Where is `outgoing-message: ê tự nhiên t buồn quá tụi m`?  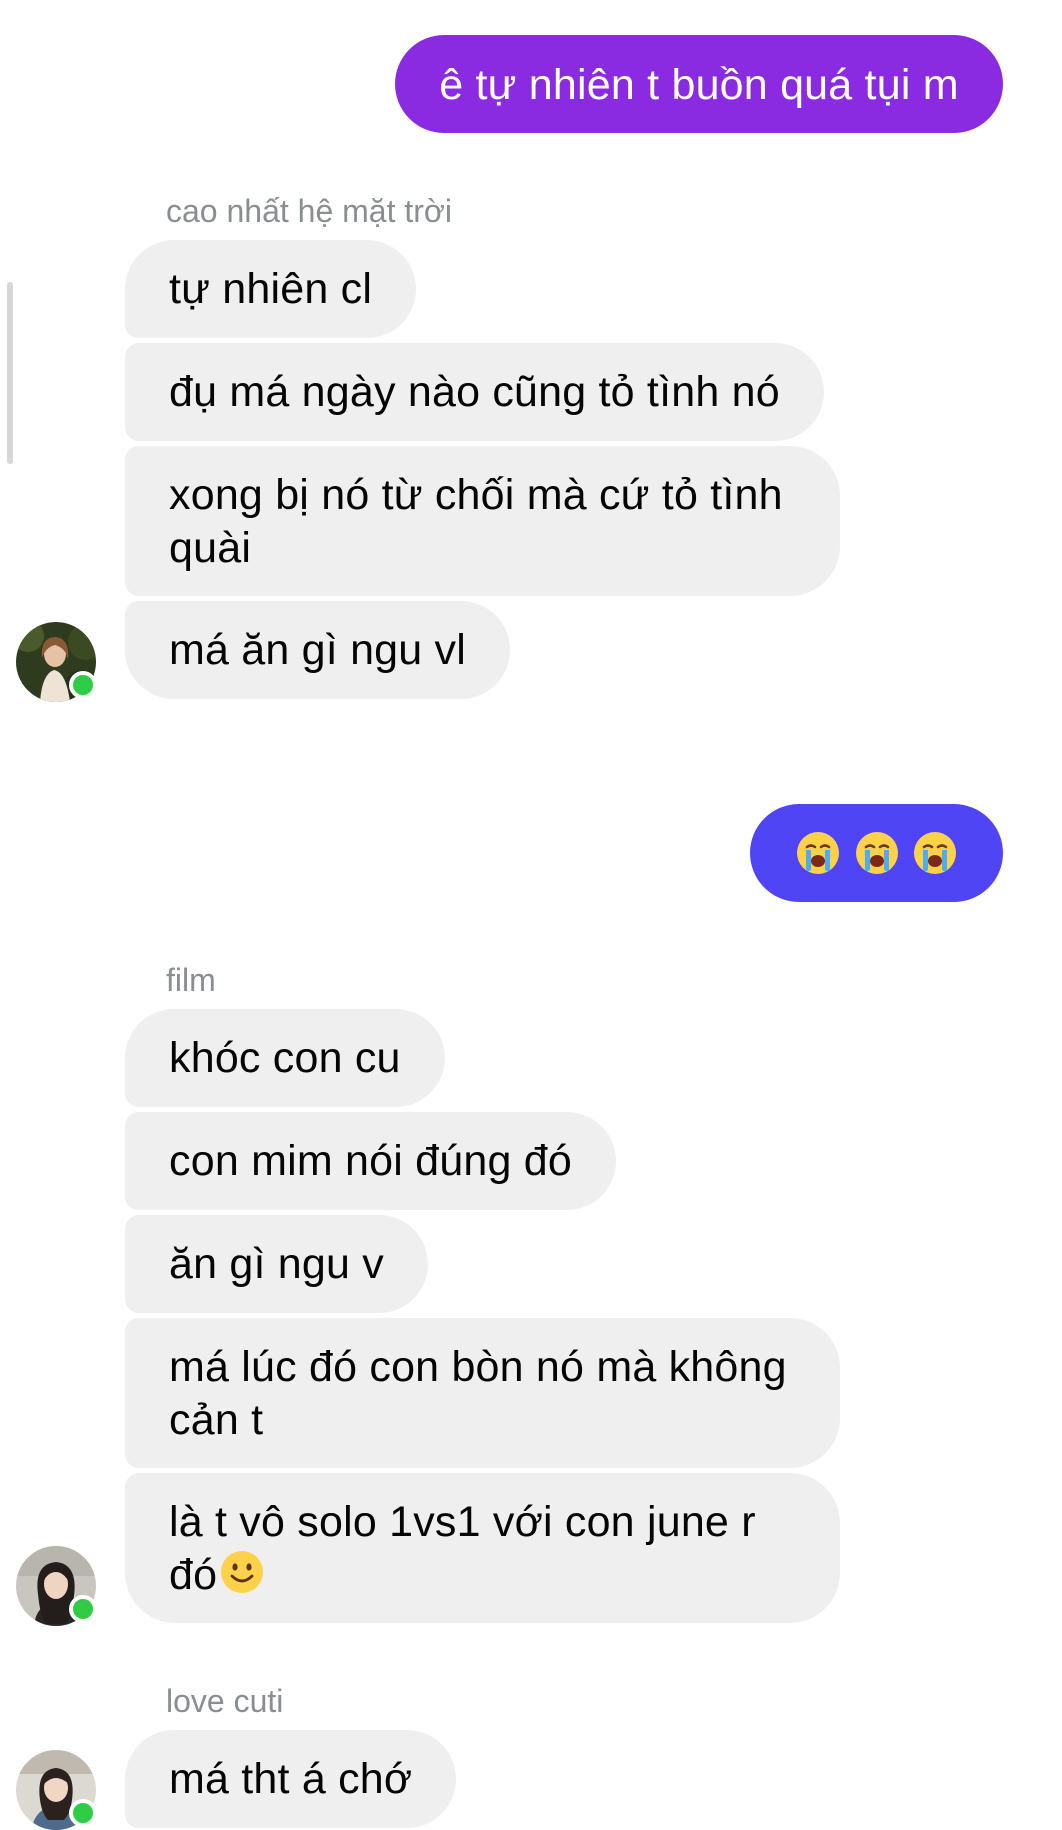
outgoing-message: ê tự nhiên t buồn quá tụi m is located at coordinates (699, 84).